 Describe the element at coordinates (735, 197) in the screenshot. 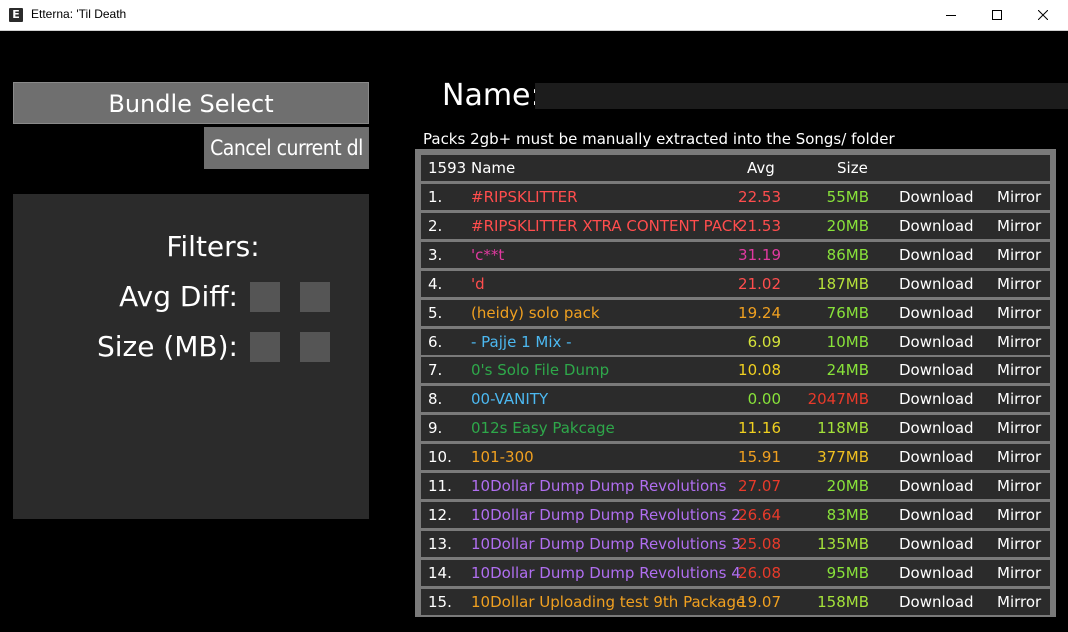

I see `pack-row: 1. #RIPSKLITTER 22.53 55MB Download Mirror` at that location.